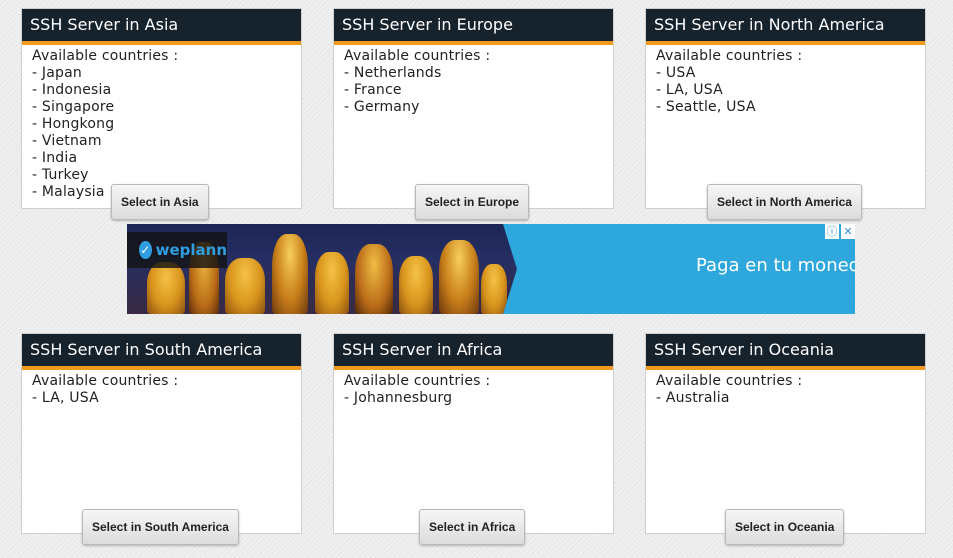 This screenshot has height=558, width=953. Describe the element at coordinates (67, 141) in the screenshot. I see `list-item: - Vietnam` at that location.